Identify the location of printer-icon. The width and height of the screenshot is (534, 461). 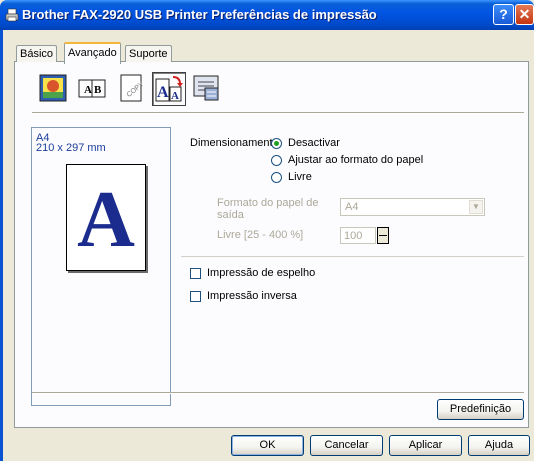
(12, 15).